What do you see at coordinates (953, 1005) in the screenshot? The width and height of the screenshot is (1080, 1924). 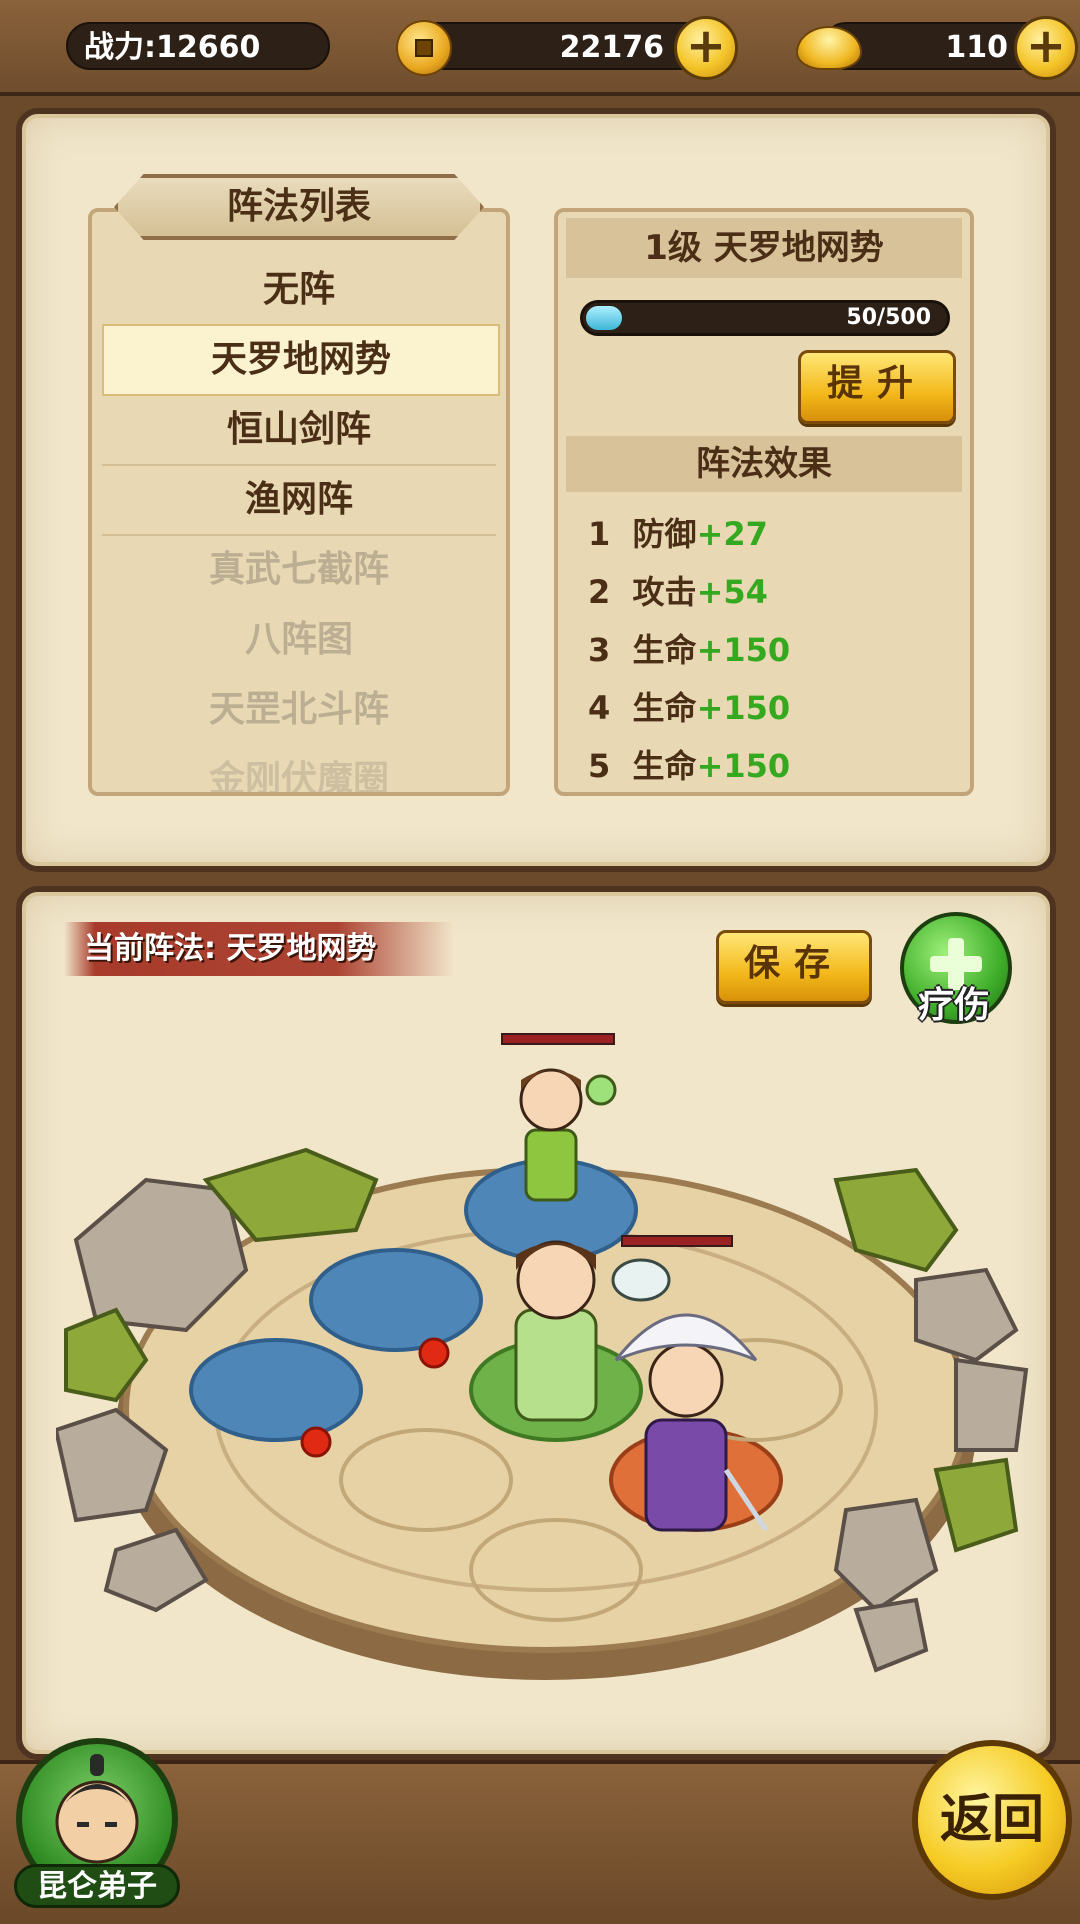 I see `heal-label: 疗伤` at bounding box center [953, 1005].